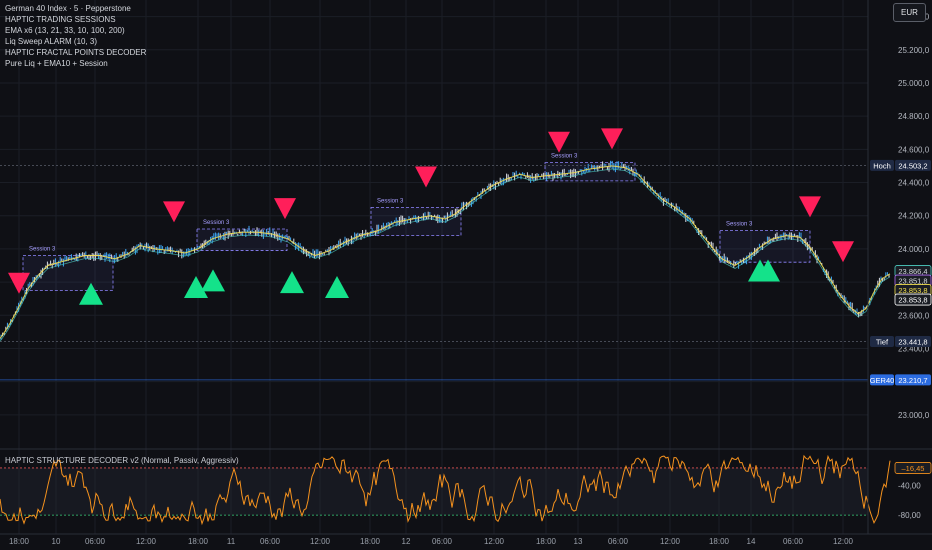  Describe the element at coordinates (434, 491) in the screenshot. I see `oscillator-band` at that location.